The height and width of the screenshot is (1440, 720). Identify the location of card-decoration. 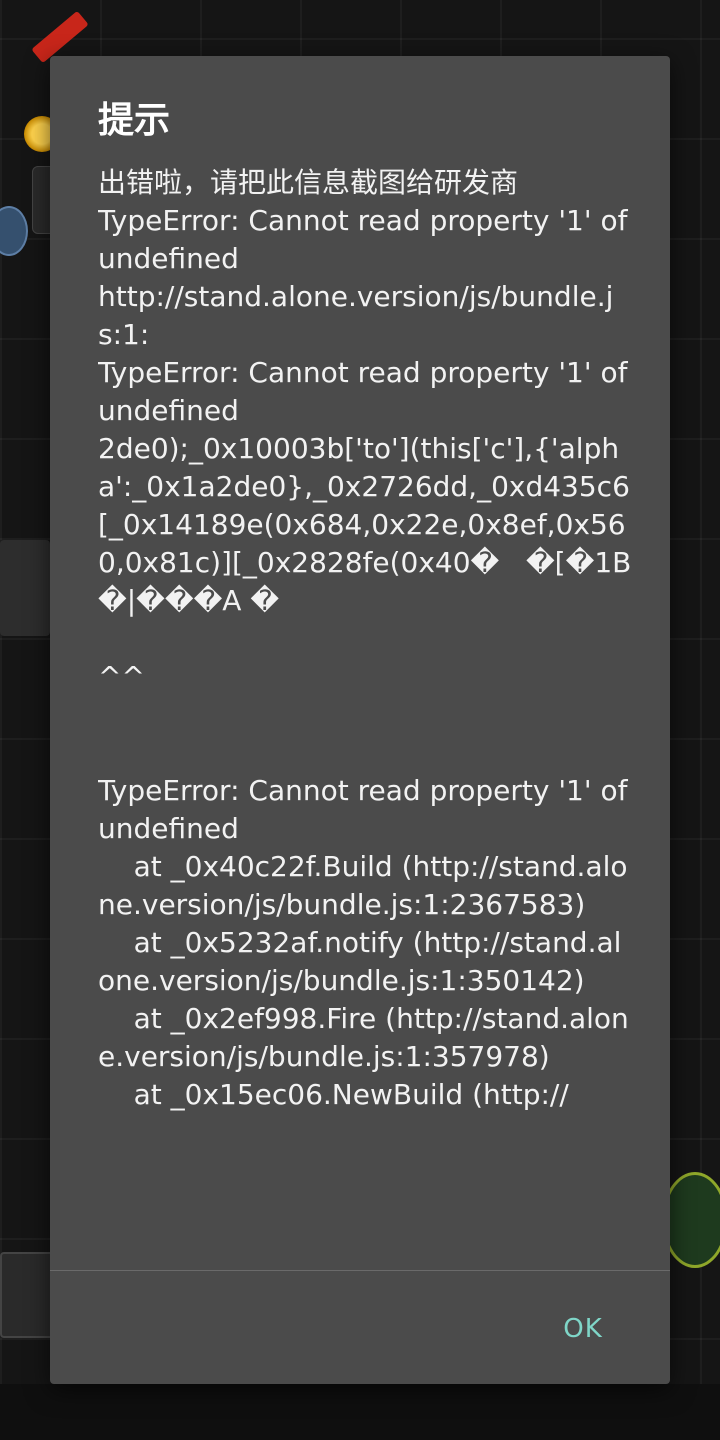
(27, 1295).